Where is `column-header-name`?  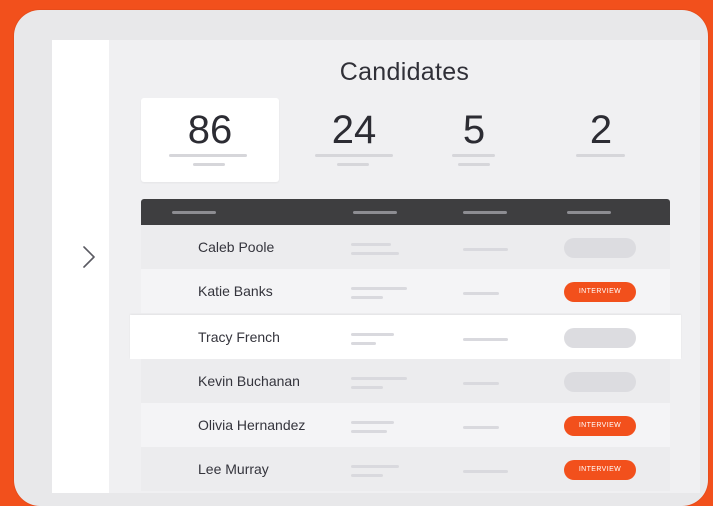 column-header-name is located at coordinates (194, 212).